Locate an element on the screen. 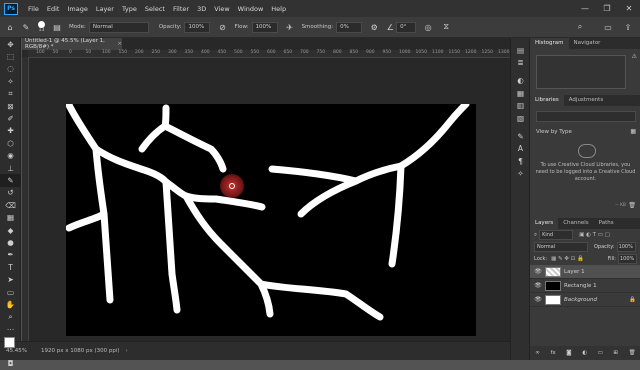 The image size is (640, 370). pen-tool-icon: ✒ is located at coordinates (10, 255).